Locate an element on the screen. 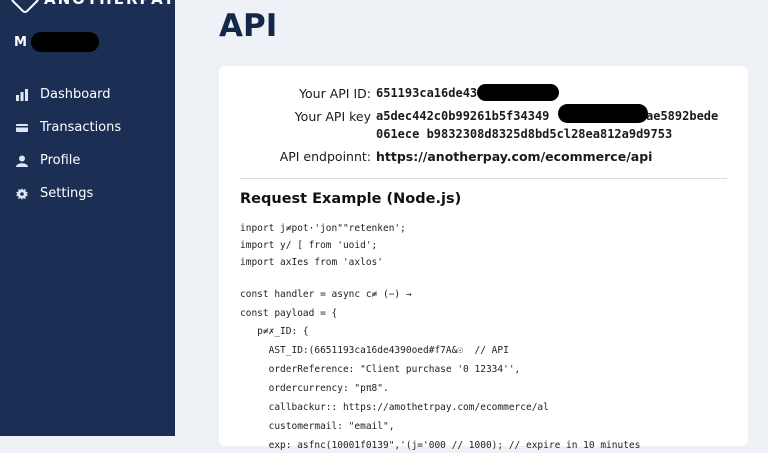  gear-icon is located at coordinates (22, 193).